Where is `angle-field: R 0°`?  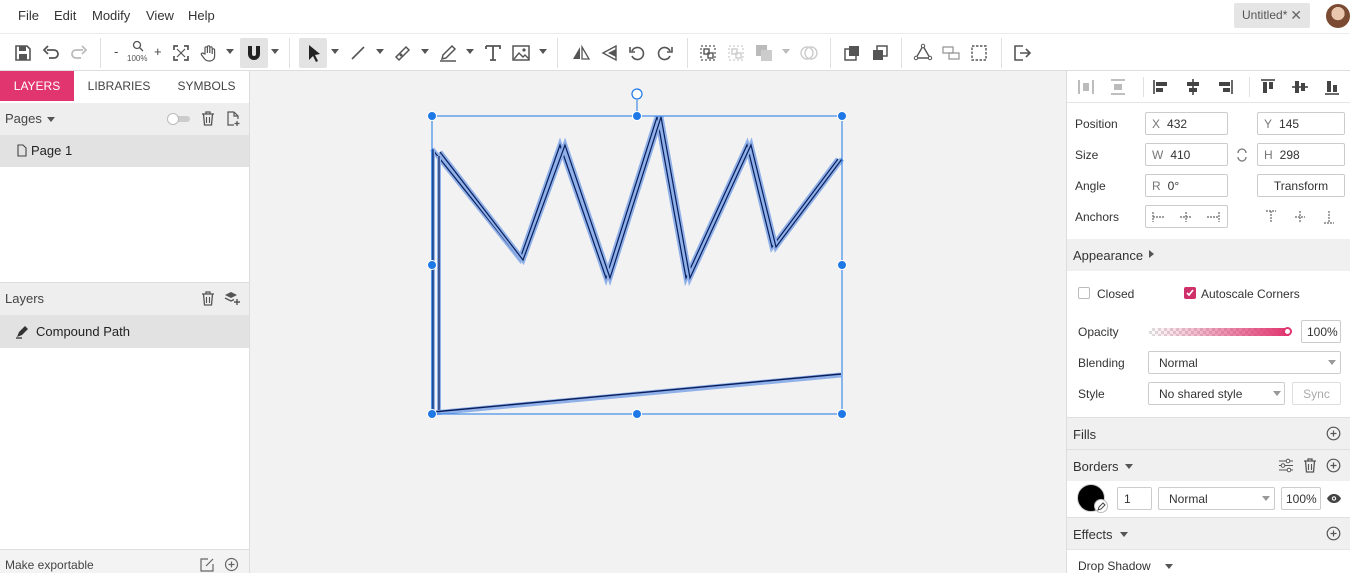 angle-field: R 0° is located at coordinates (1186, 185).